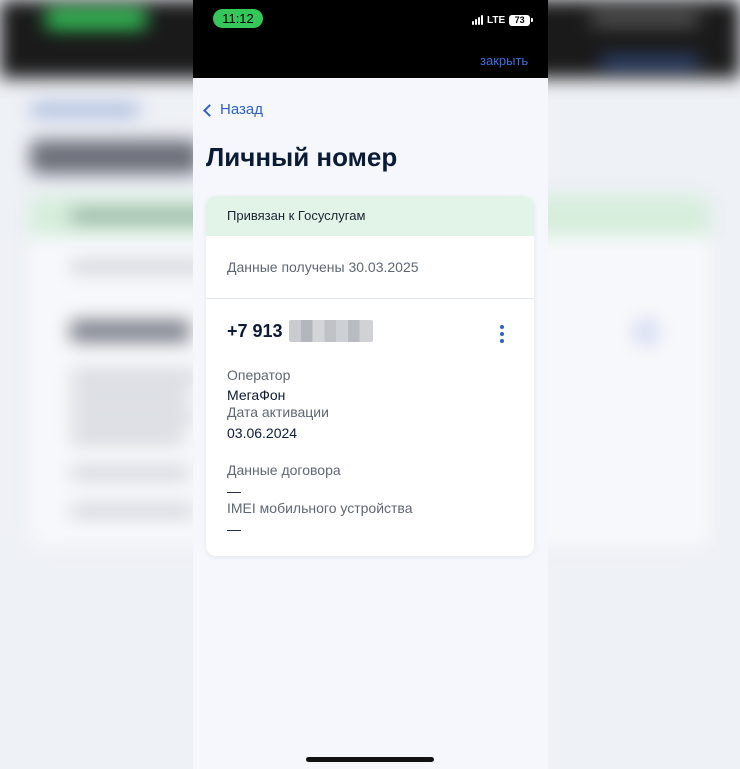  What do you see at coordinates (323, 267) in the screenshot?
I see `data-received-text: Данные получены 30.03.2025` at bounding box center [323, 267].